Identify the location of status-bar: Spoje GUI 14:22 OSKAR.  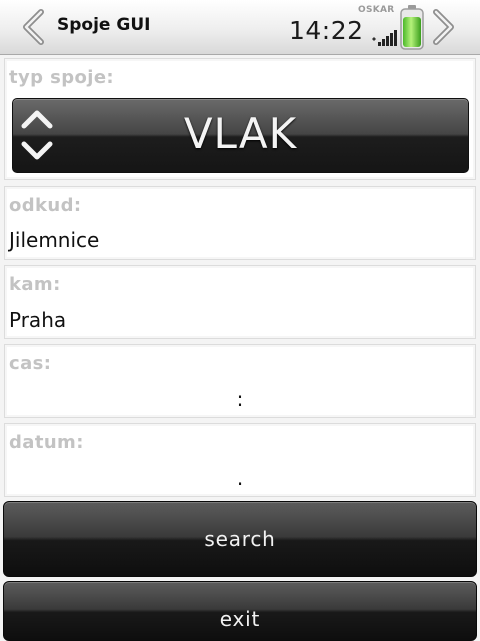
(240, 27).